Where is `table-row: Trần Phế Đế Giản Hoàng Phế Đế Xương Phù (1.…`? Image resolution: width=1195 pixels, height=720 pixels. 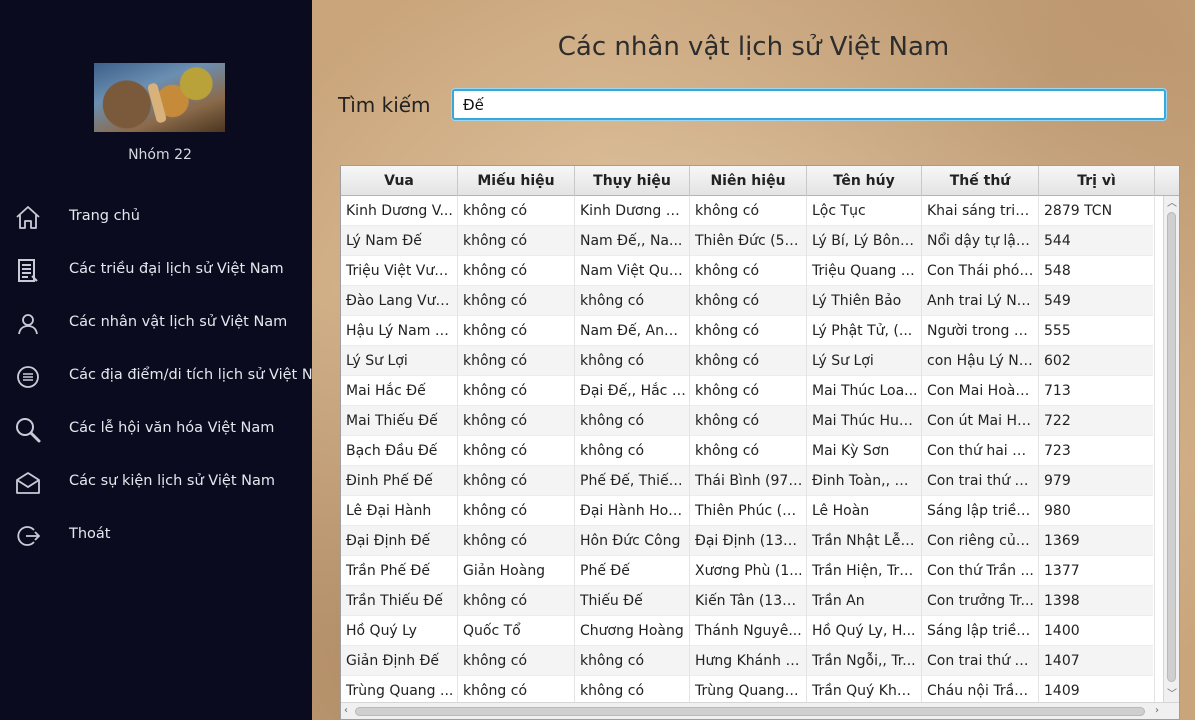 table-row: Trần Phế Đế Giản Hoàng Phế Đế Xương Phù (1.… is located at coordinates (748, 571).